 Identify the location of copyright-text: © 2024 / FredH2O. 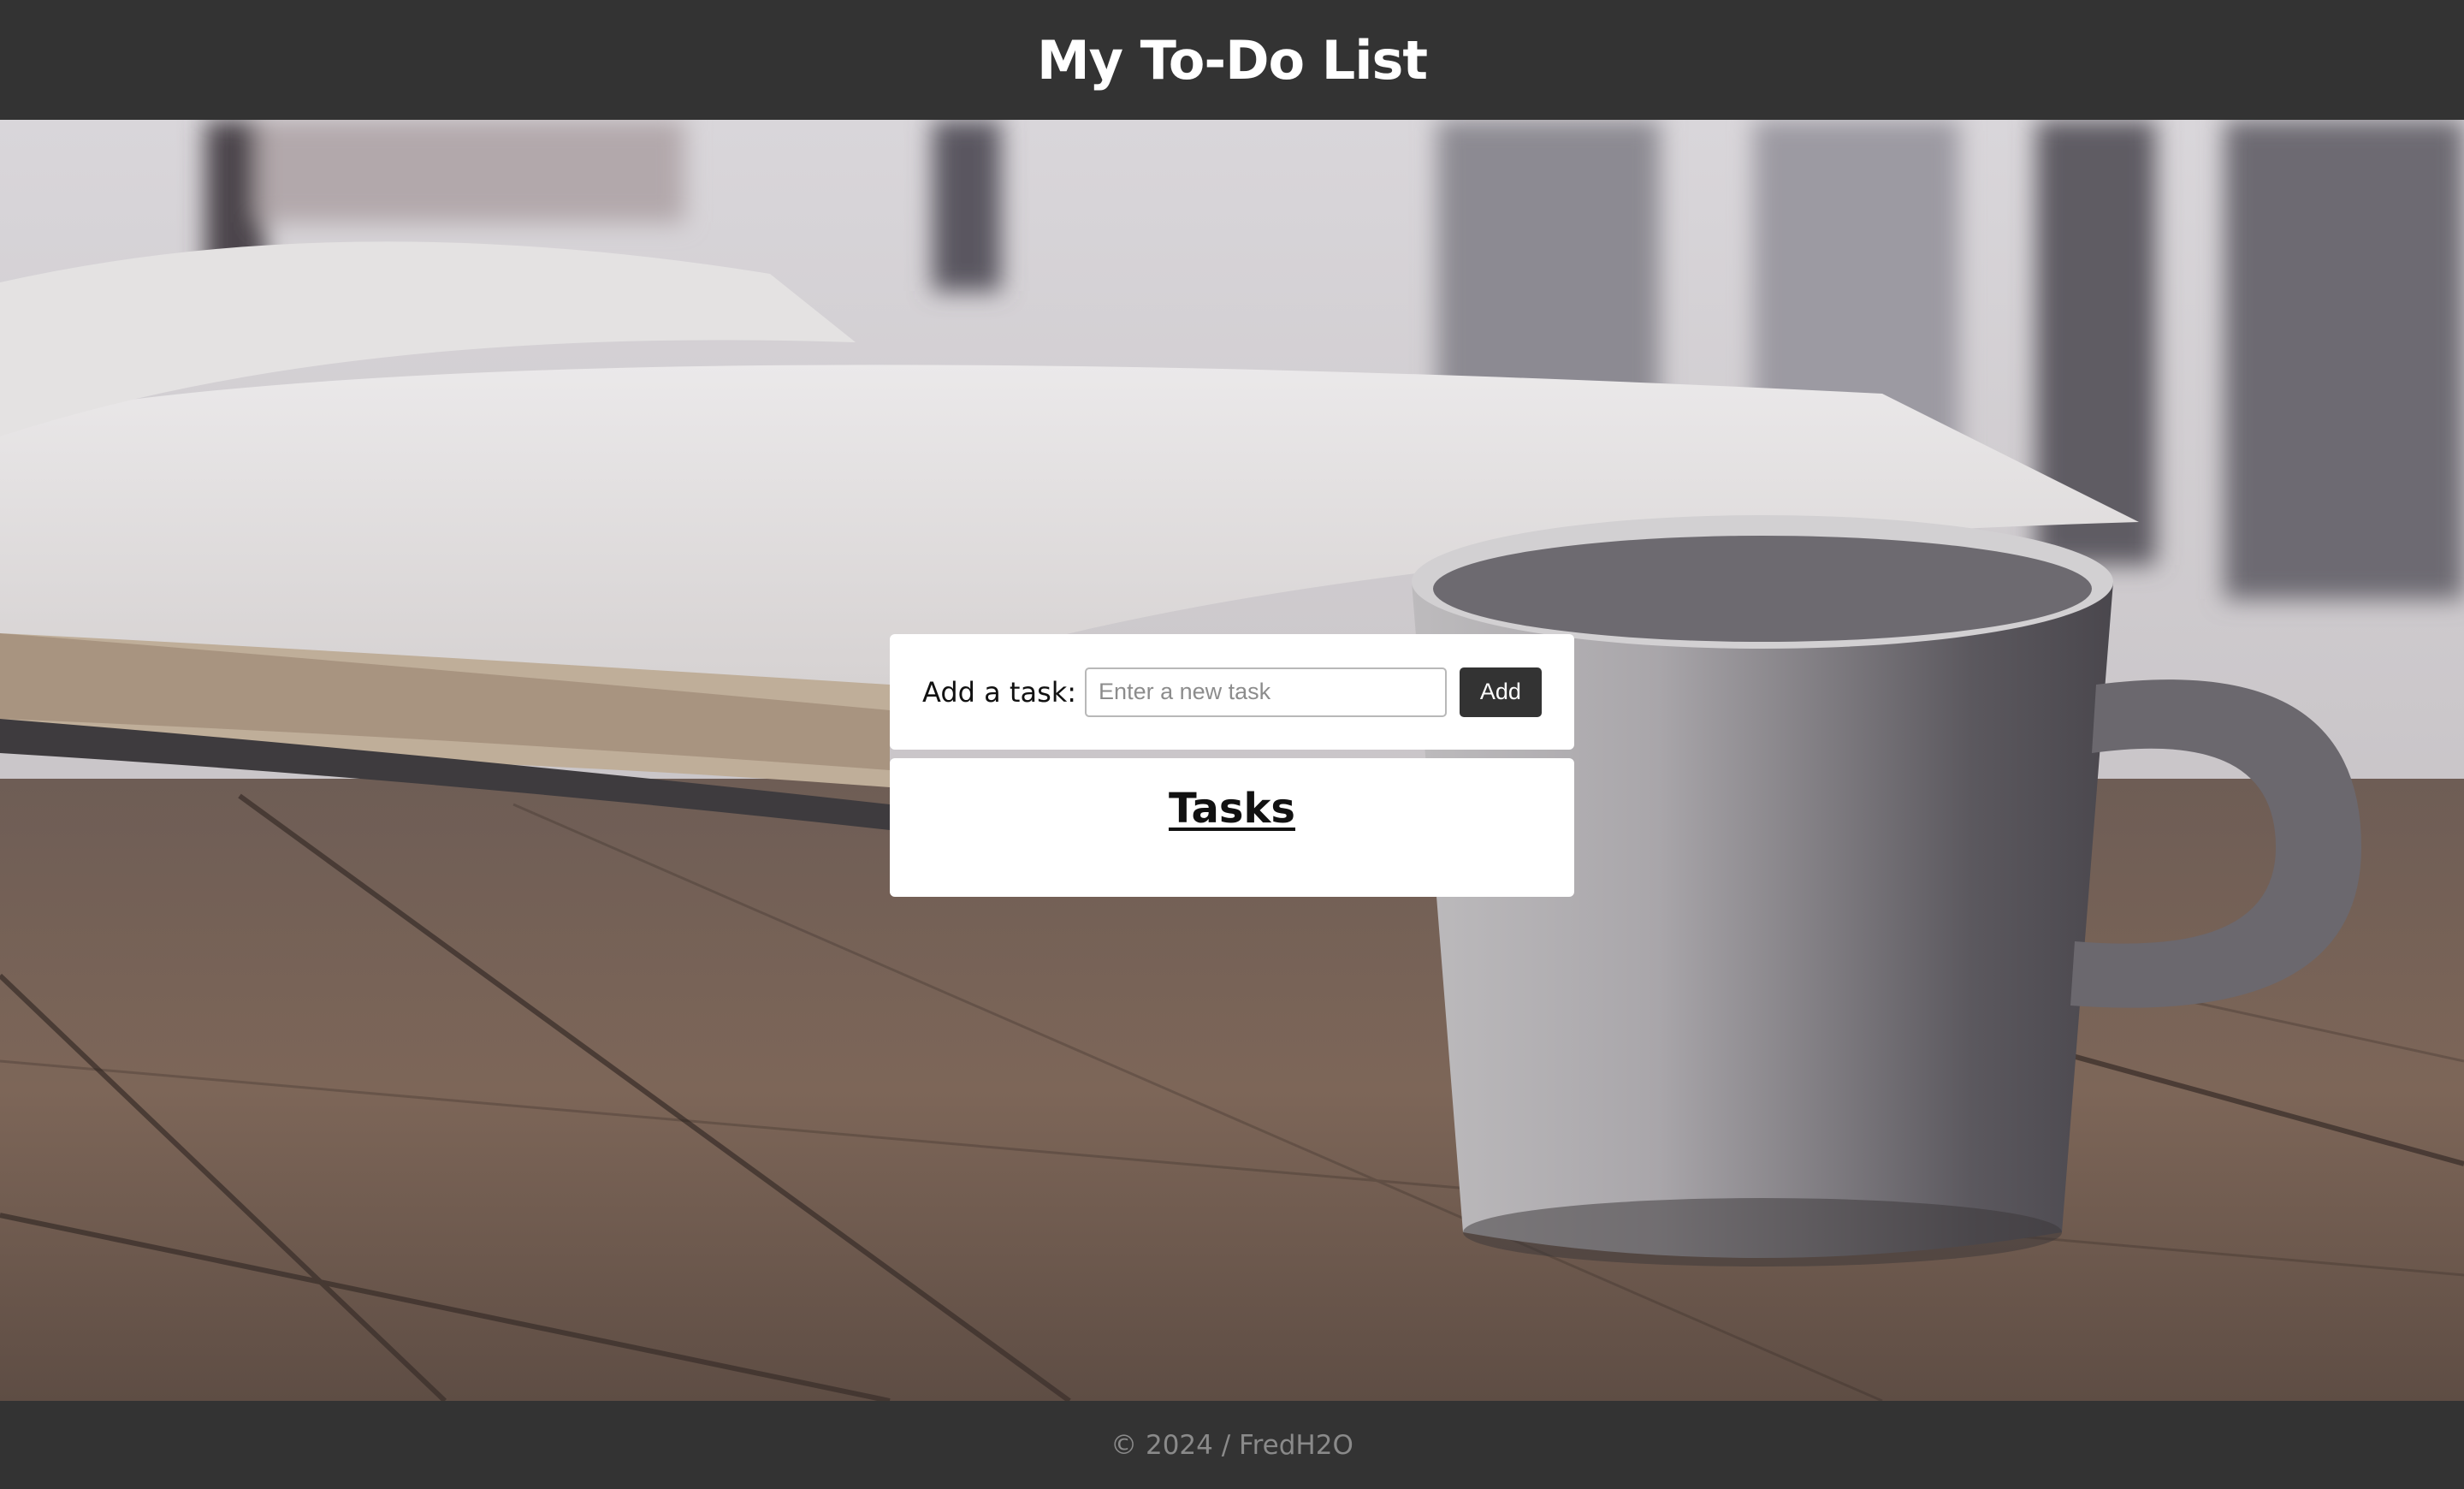
(1232, 1445).